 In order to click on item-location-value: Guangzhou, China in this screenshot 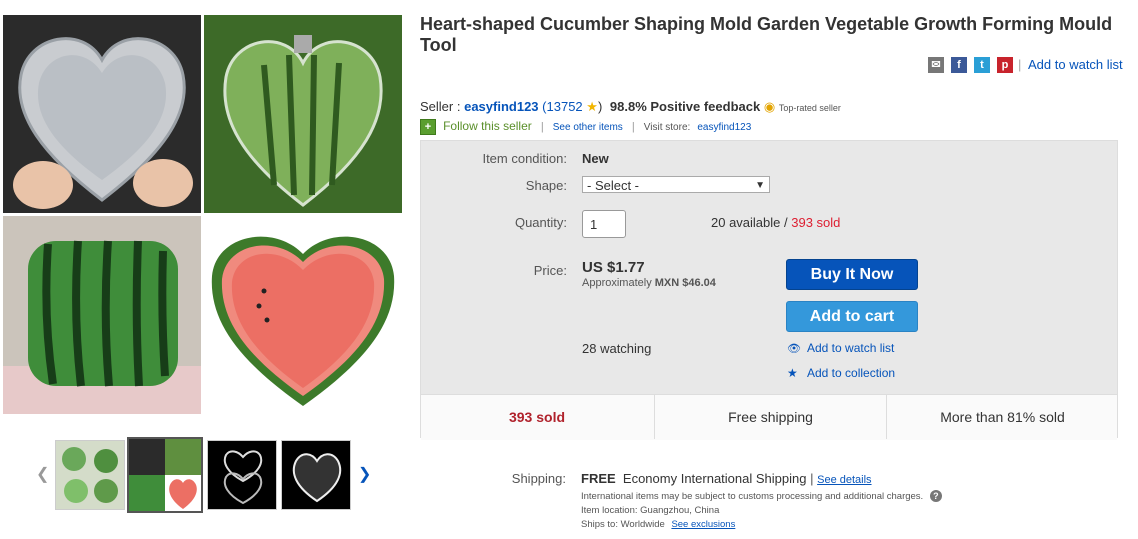, I will do `click(680, 510)`.